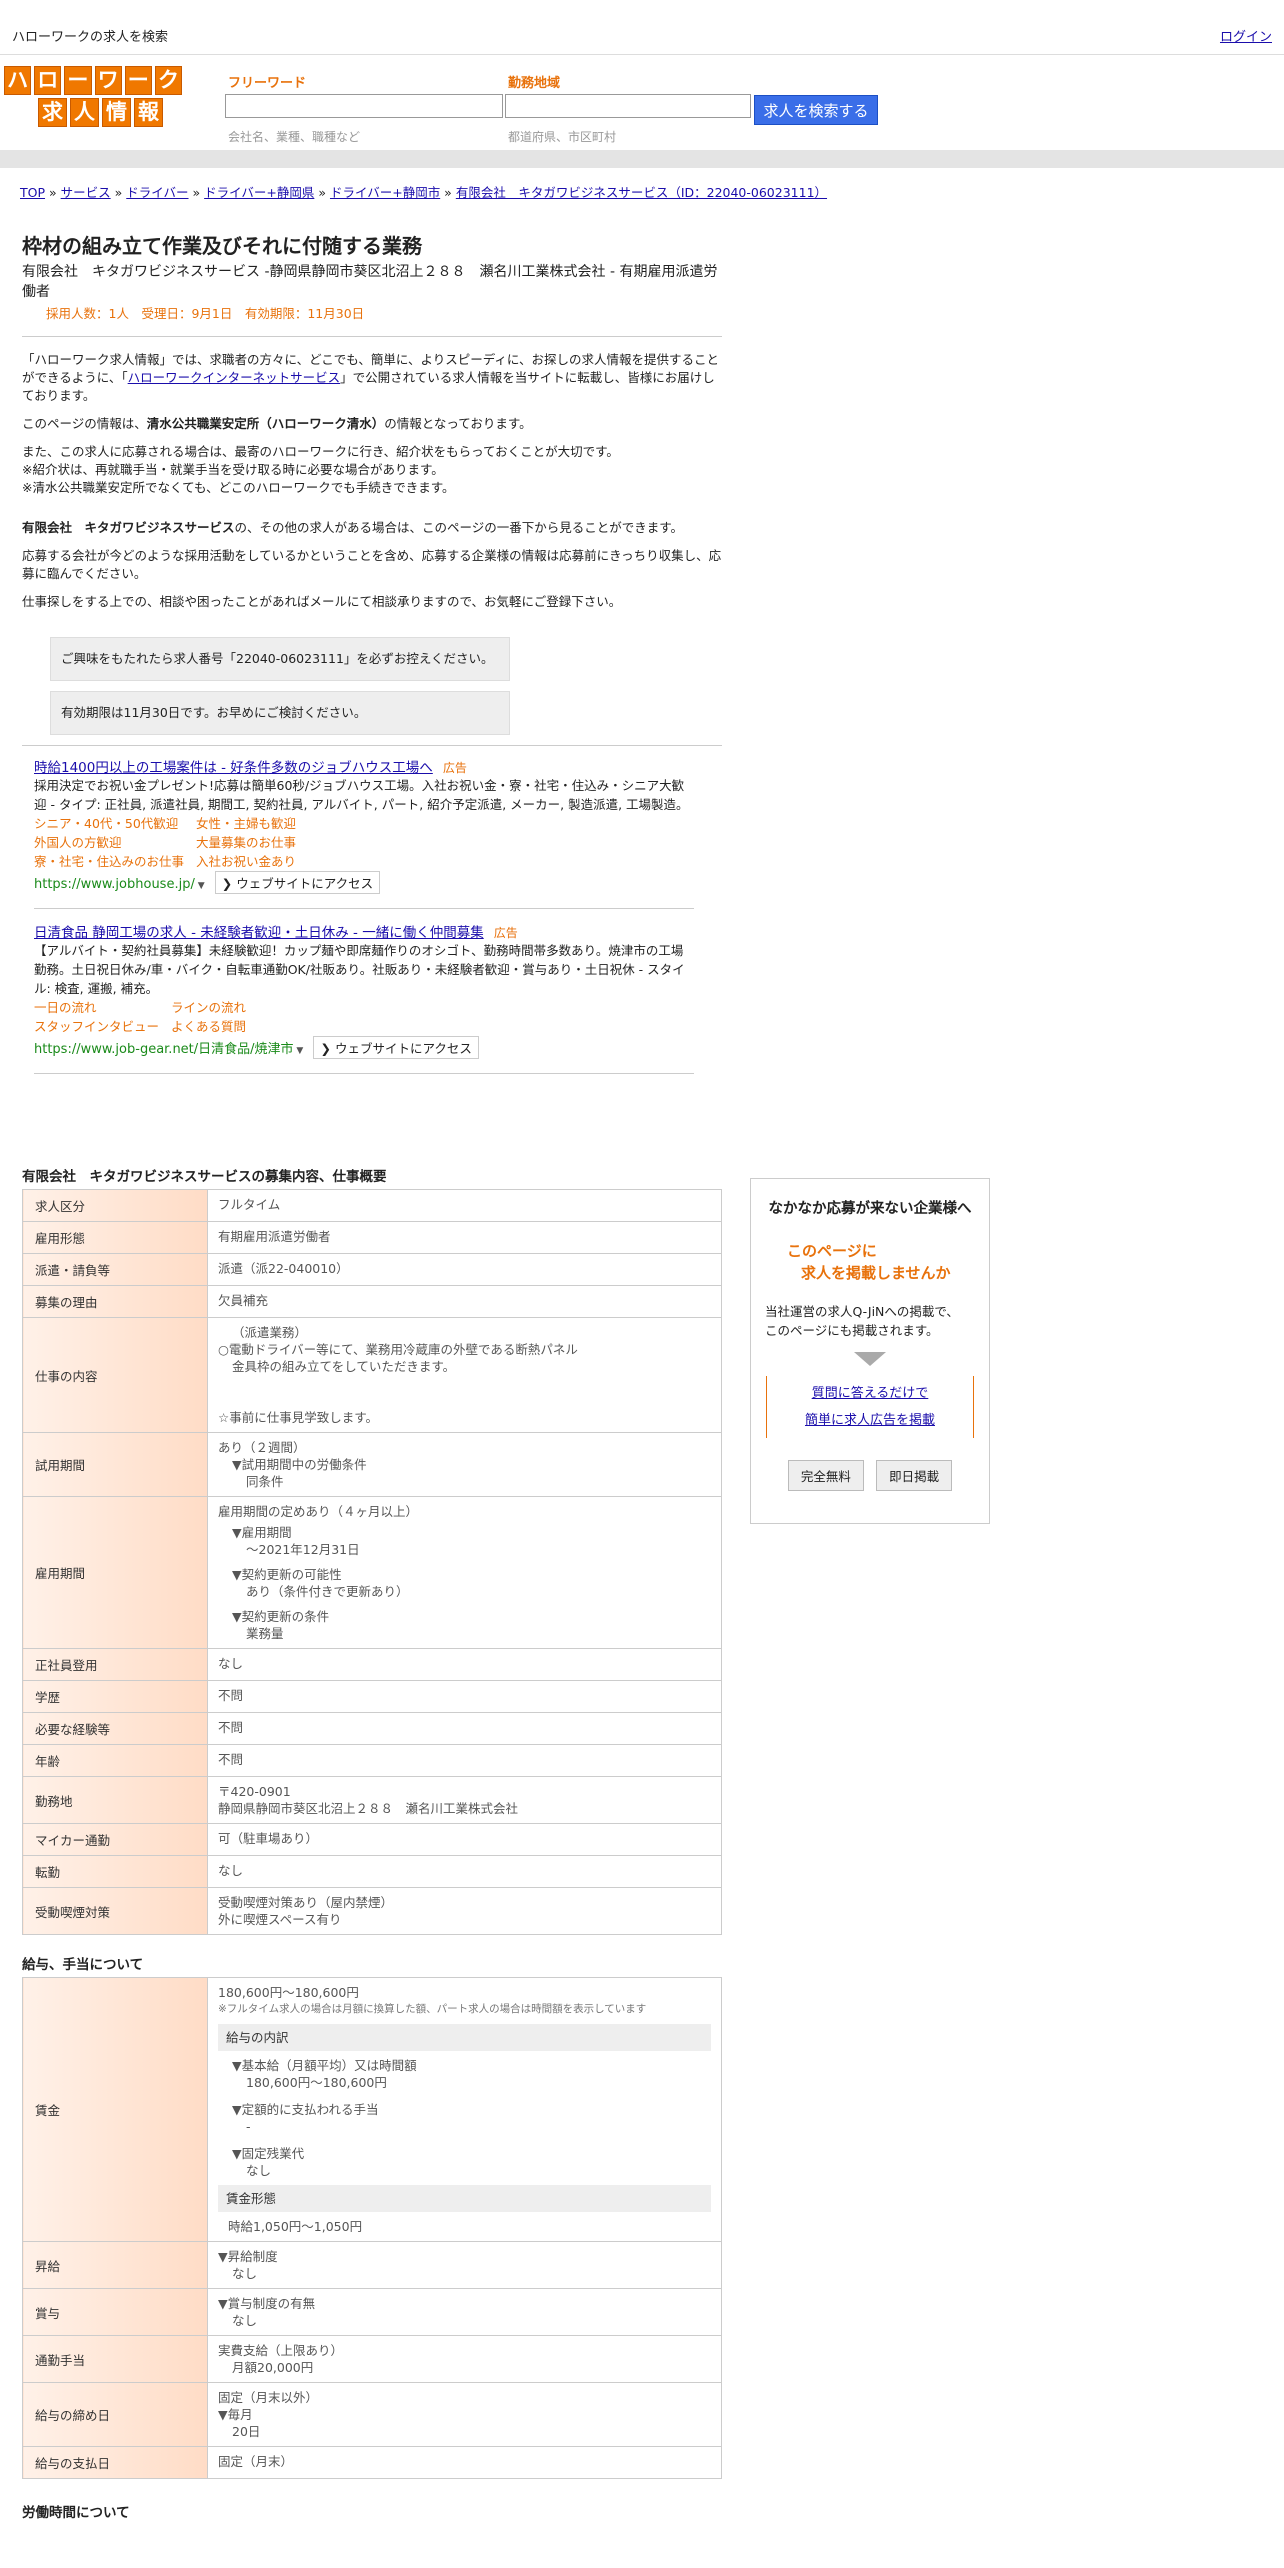  Describe the element at coordinates (372, 1269) in the screenshot. I see `table-row: 派遣・請負等 派遣（派22-040010）` at that location.